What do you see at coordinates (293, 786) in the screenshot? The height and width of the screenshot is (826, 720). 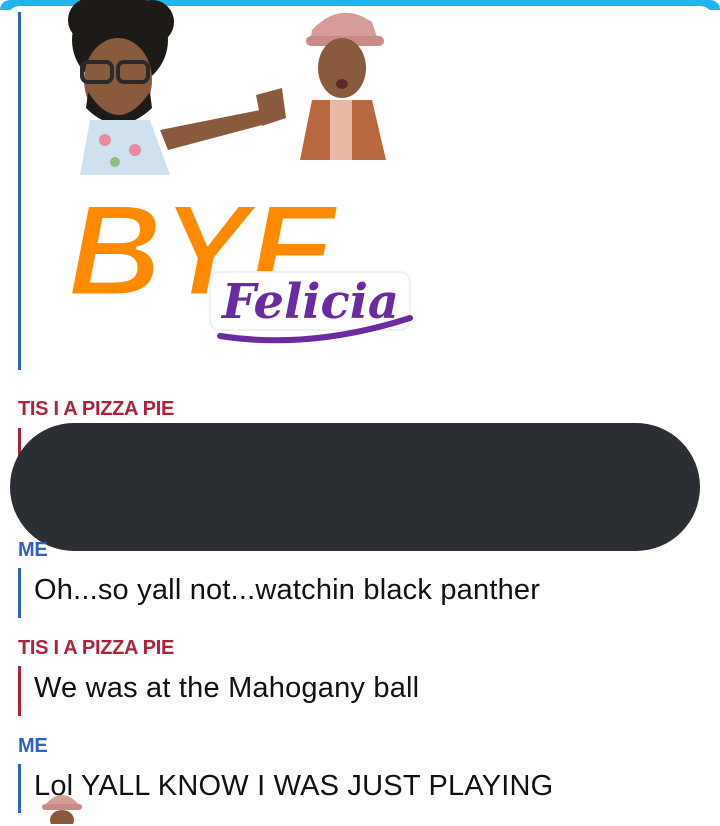 I see `message-text: Lol YALL KNOW I WAS JUST PLAYING` at bounding box center [293, 786].